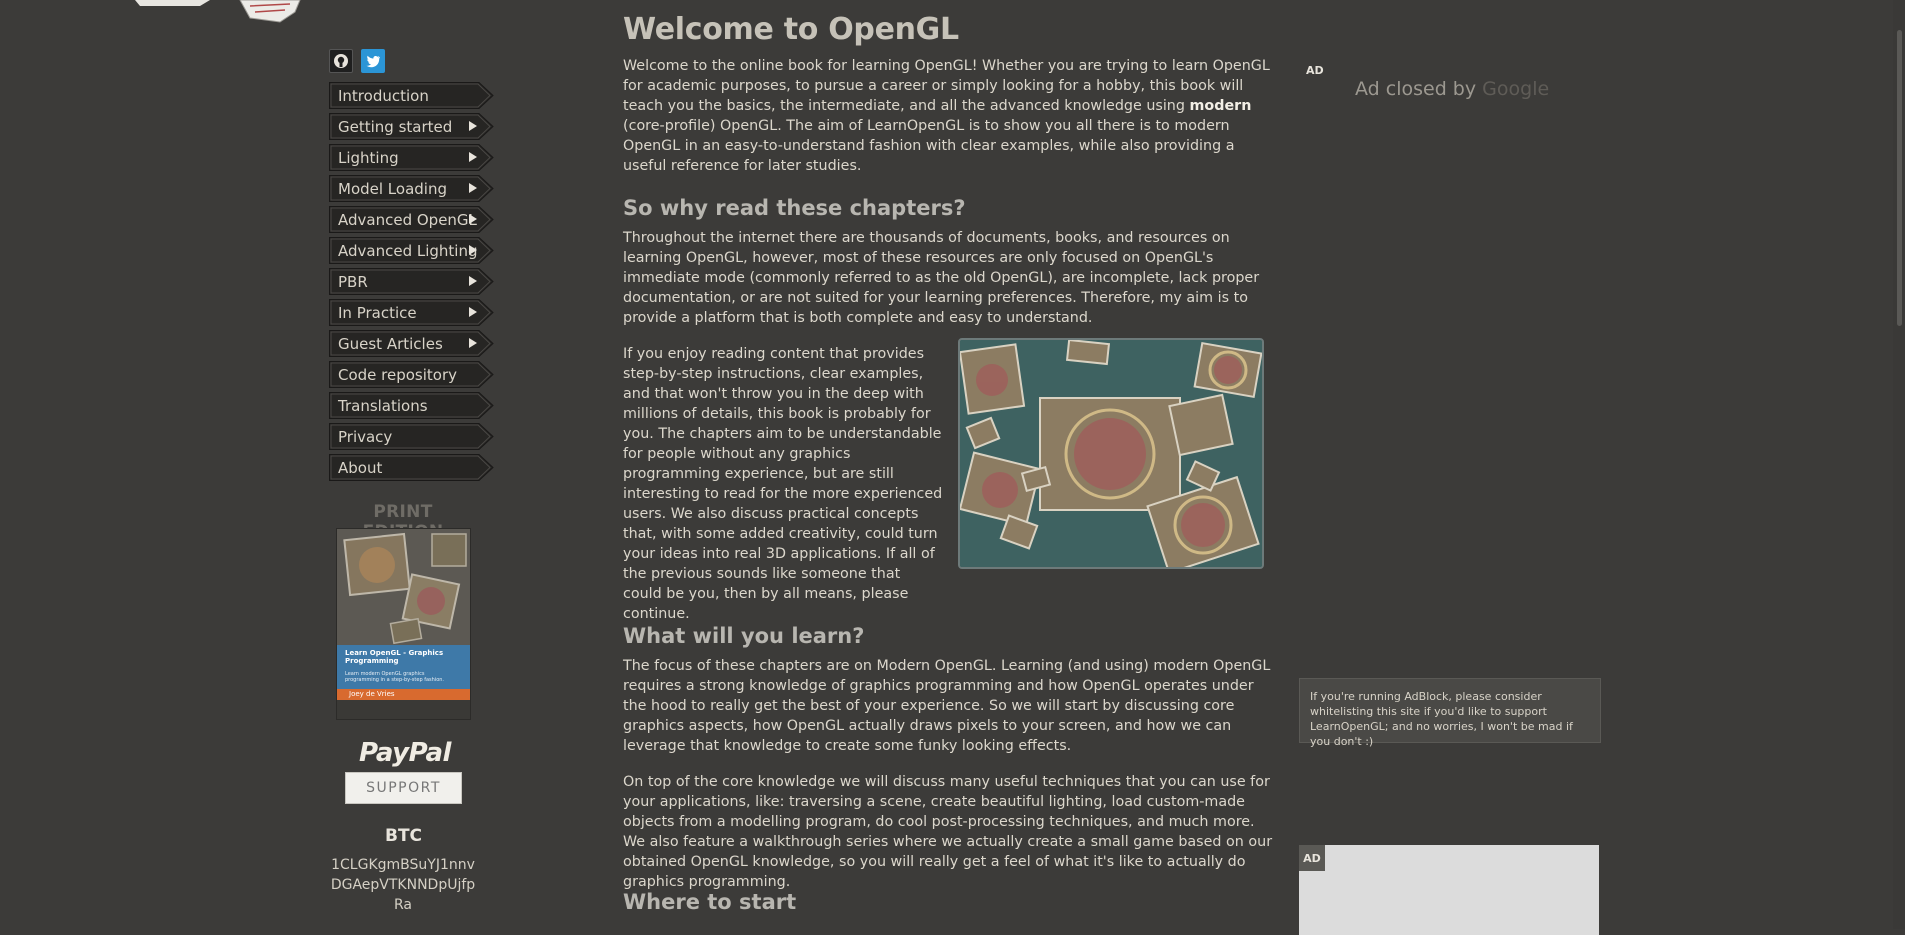 The height and width of the screenshot is (935, 1905). Describe the element at coordinates (1315, 70) in the screenshot. I see `ad-label-top: AD` at that location.